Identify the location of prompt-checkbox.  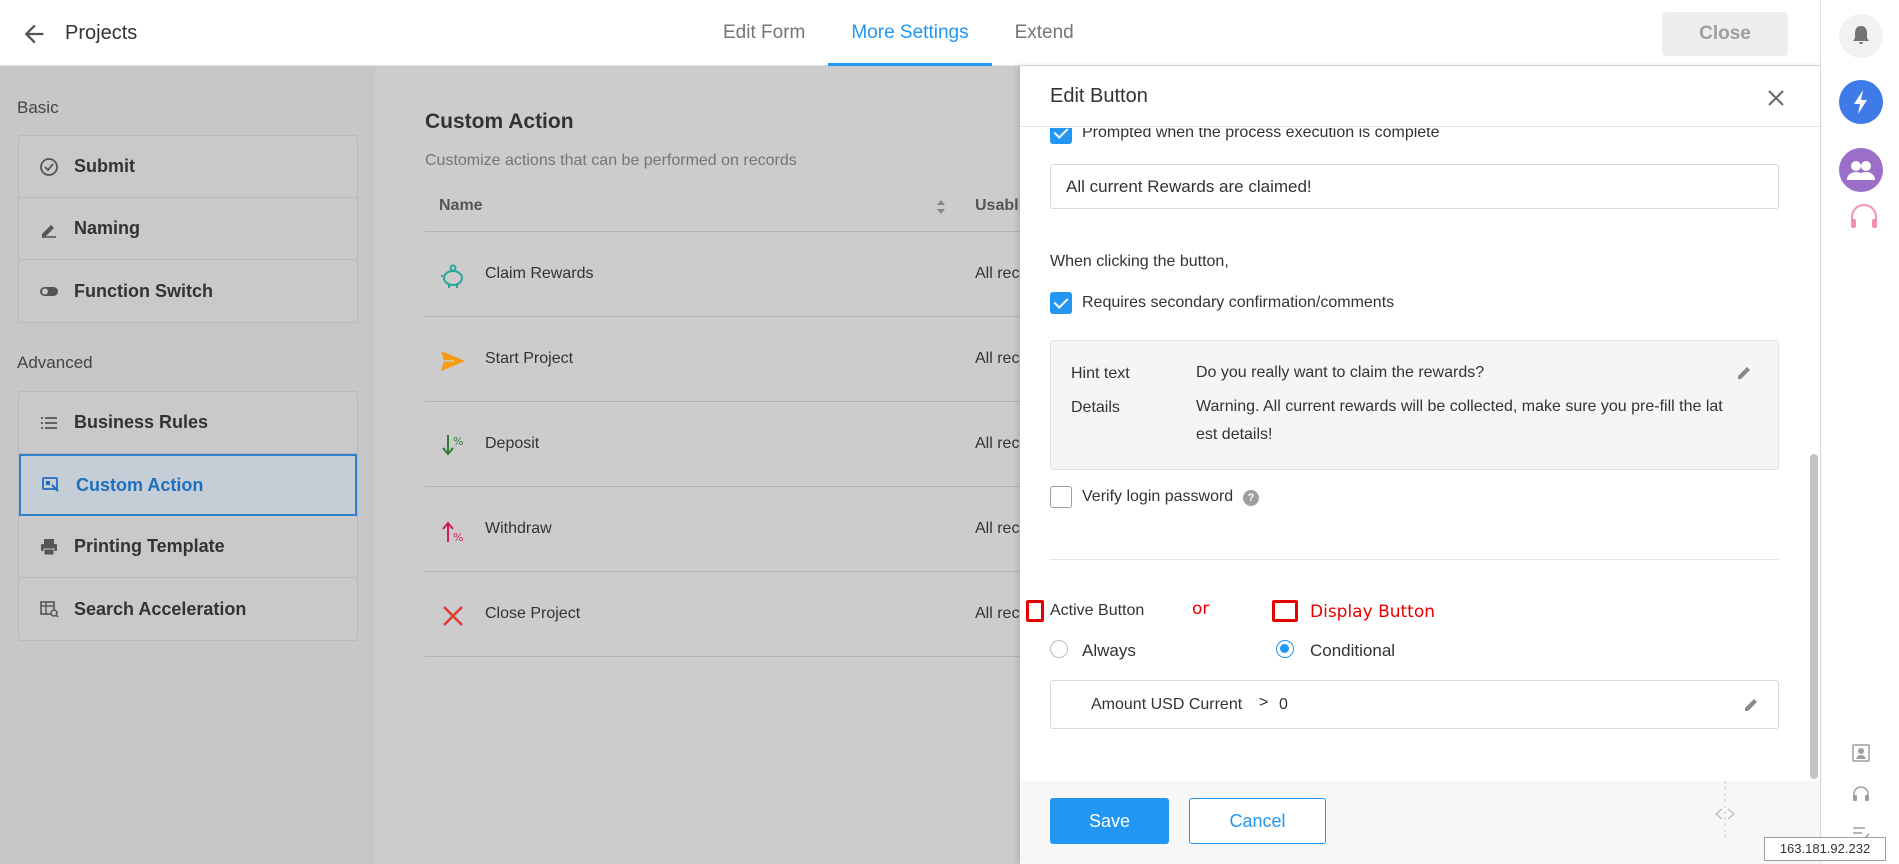
(1061, 136).